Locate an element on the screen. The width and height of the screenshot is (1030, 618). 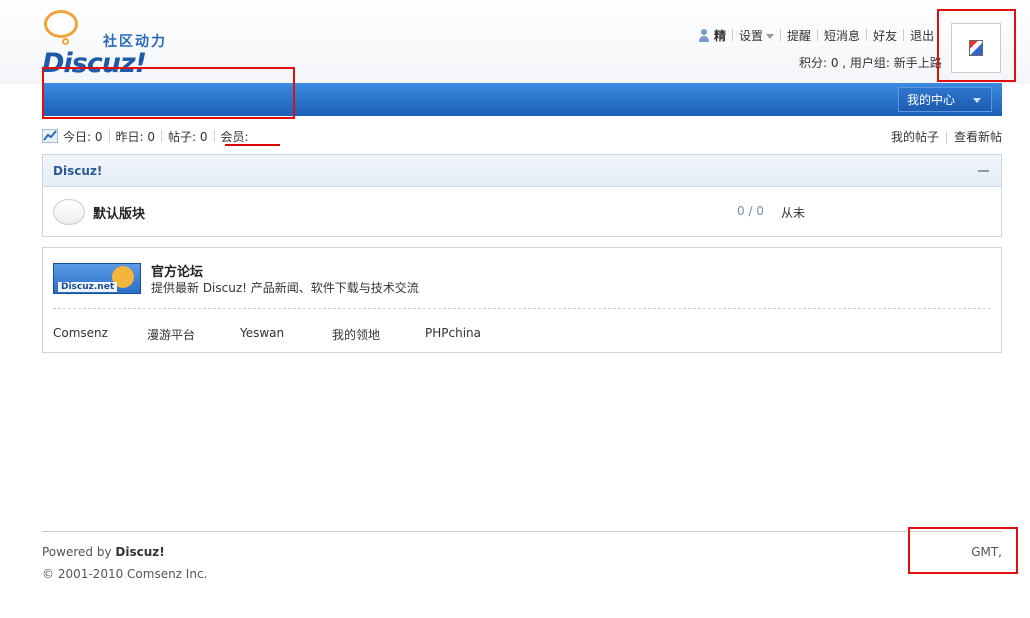
user-nav: 精 设置 提醒 短消息 好友 退出 is located at coordinates (816, 35).